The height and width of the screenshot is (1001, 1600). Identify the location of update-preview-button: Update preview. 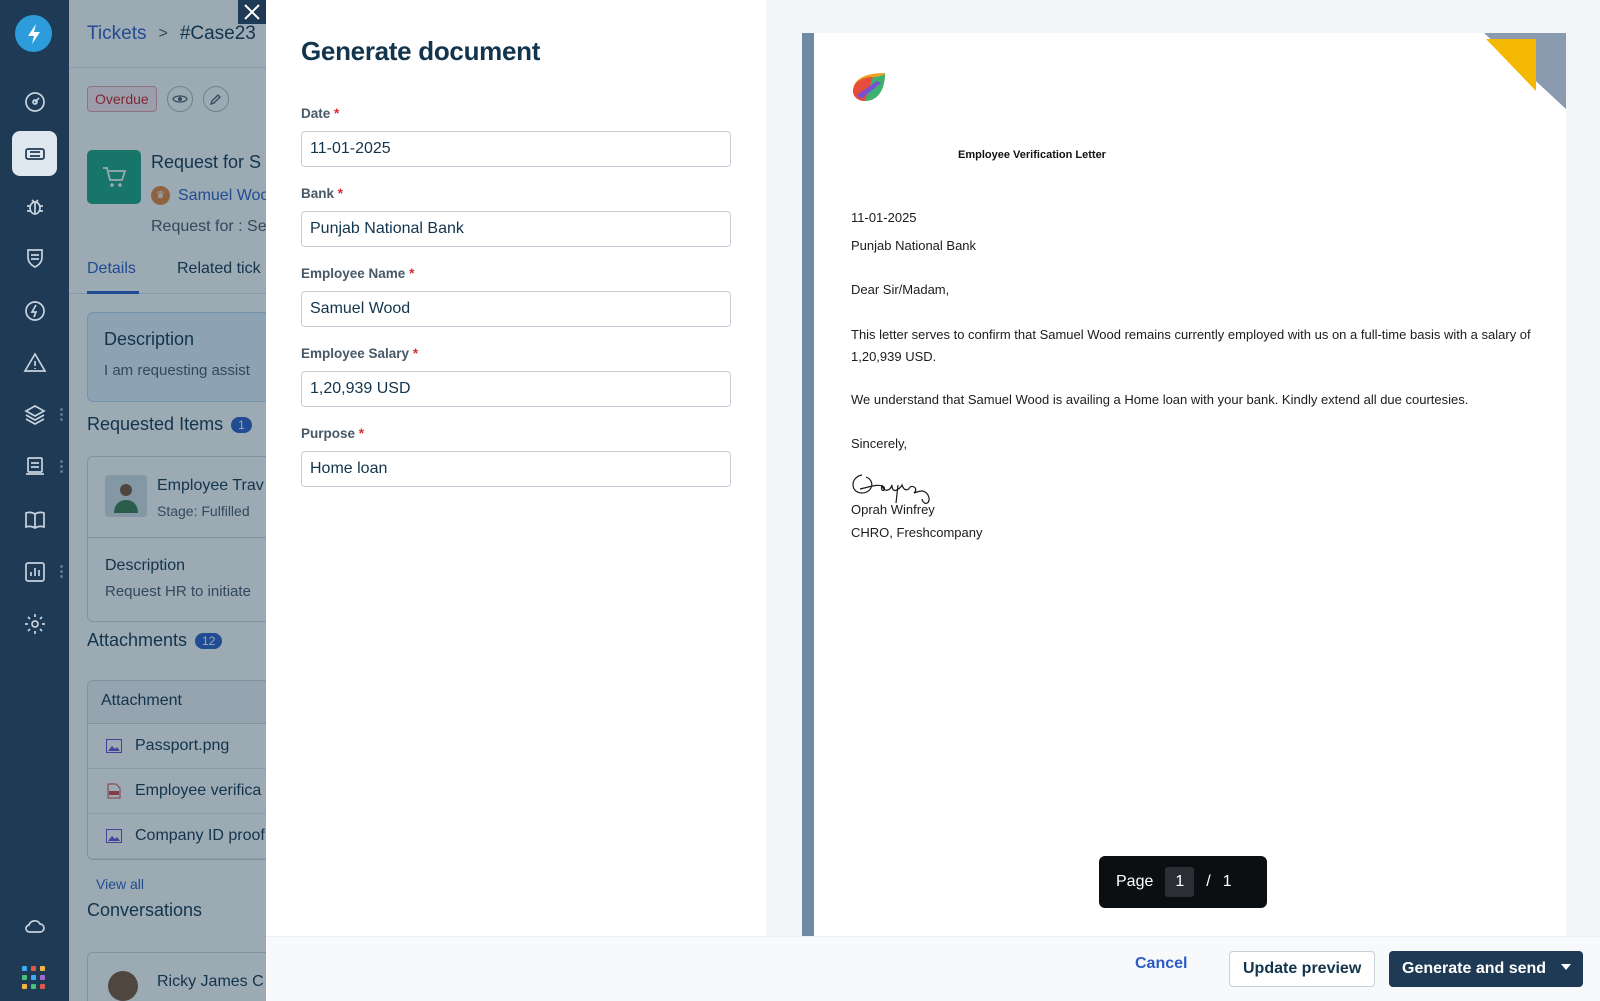
(1302, 969).